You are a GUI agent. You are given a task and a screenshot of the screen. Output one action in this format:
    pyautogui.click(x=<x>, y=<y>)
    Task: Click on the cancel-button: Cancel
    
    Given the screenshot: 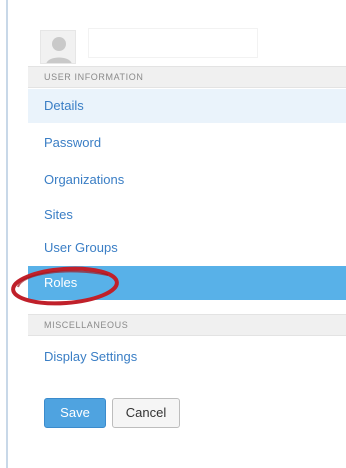 What is the action you would take?
    pyautogui.click(x=146, y=413)
    